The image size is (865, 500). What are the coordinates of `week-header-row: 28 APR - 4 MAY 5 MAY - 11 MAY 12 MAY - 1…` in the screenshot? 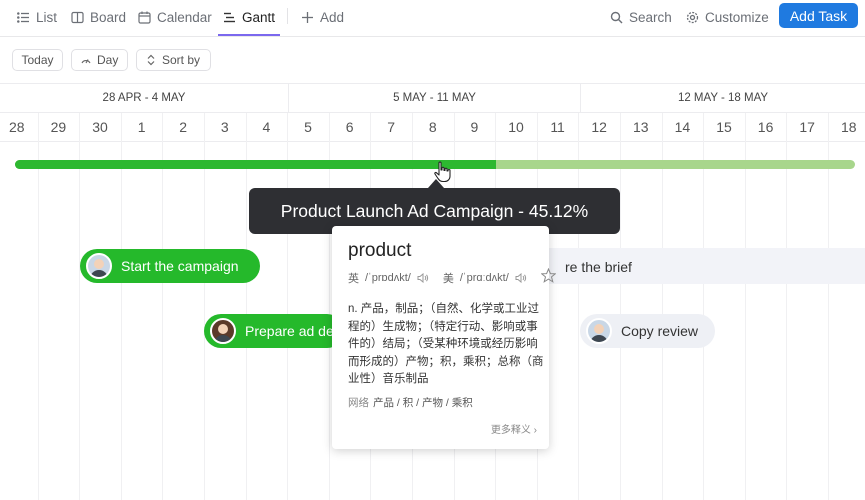 It's located at (432, 98).